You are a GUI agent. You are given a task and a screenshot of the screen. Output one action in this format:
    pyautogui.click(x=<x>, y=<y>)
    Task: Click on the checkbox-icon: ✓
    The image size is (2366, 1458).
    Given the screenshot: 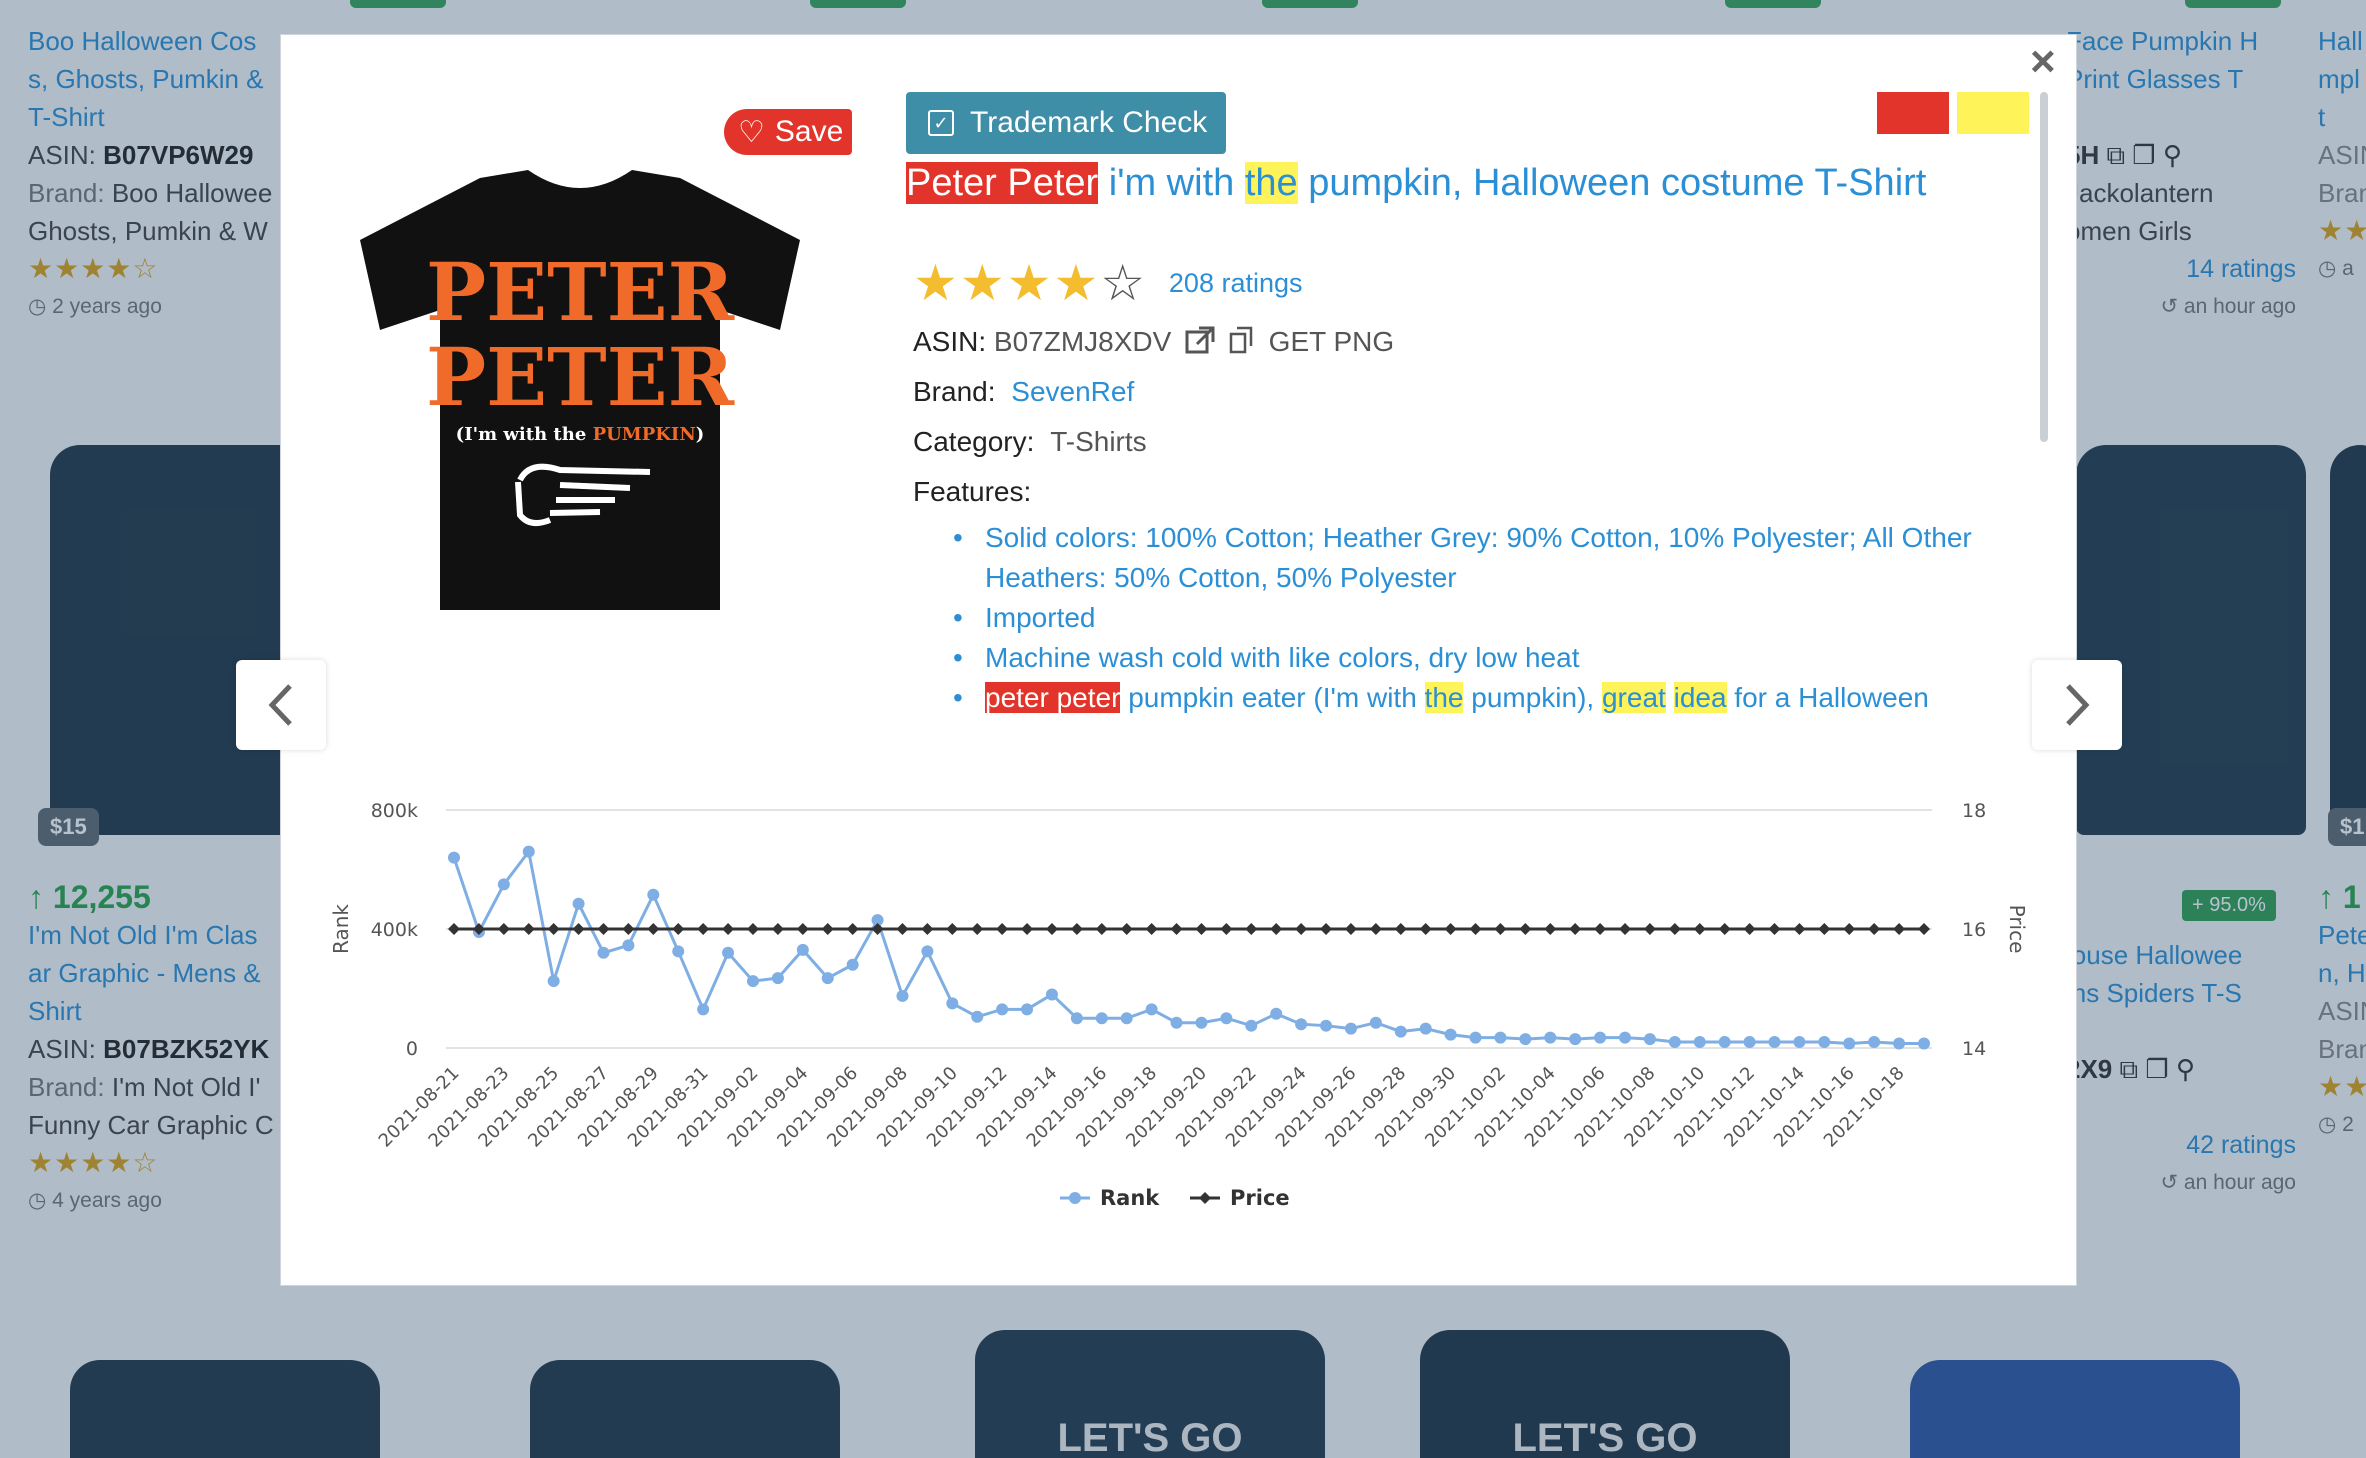 What is the action you would take?
    pyautogui.click(x=941, y=123)
    